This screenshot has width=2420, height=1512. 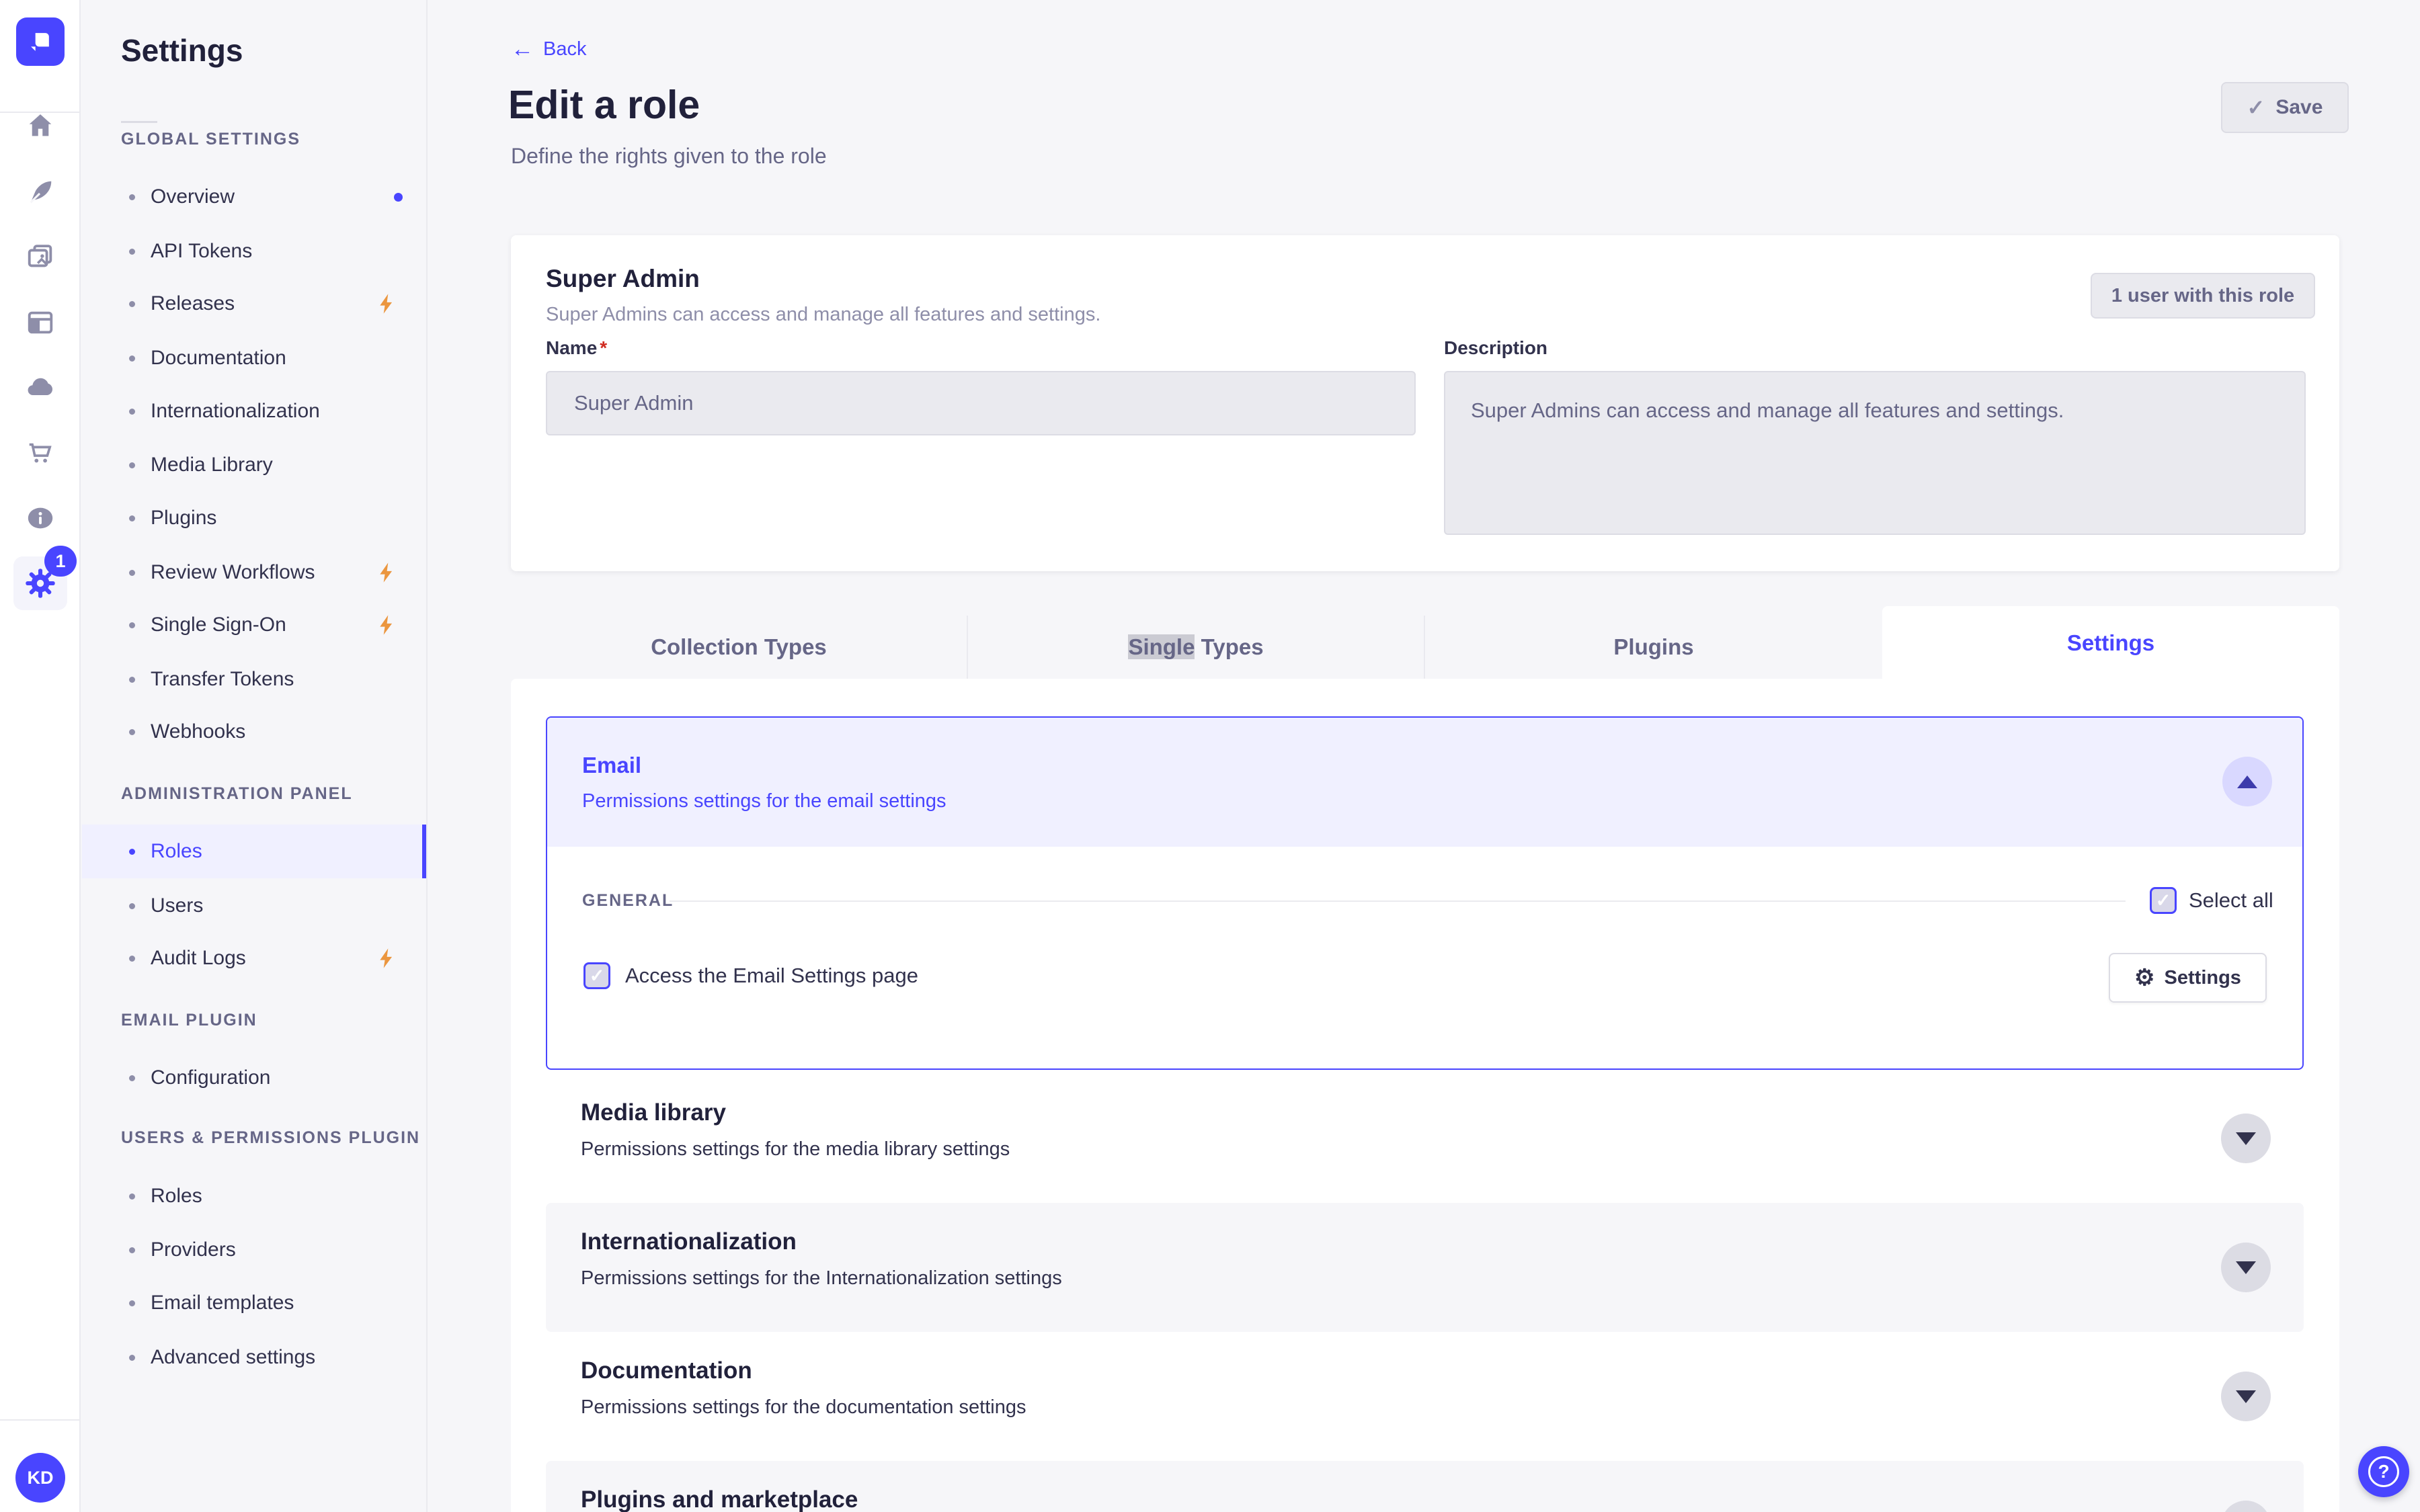 I want to click on tab-plugins: Plugins, so click(x=1653, y=648).